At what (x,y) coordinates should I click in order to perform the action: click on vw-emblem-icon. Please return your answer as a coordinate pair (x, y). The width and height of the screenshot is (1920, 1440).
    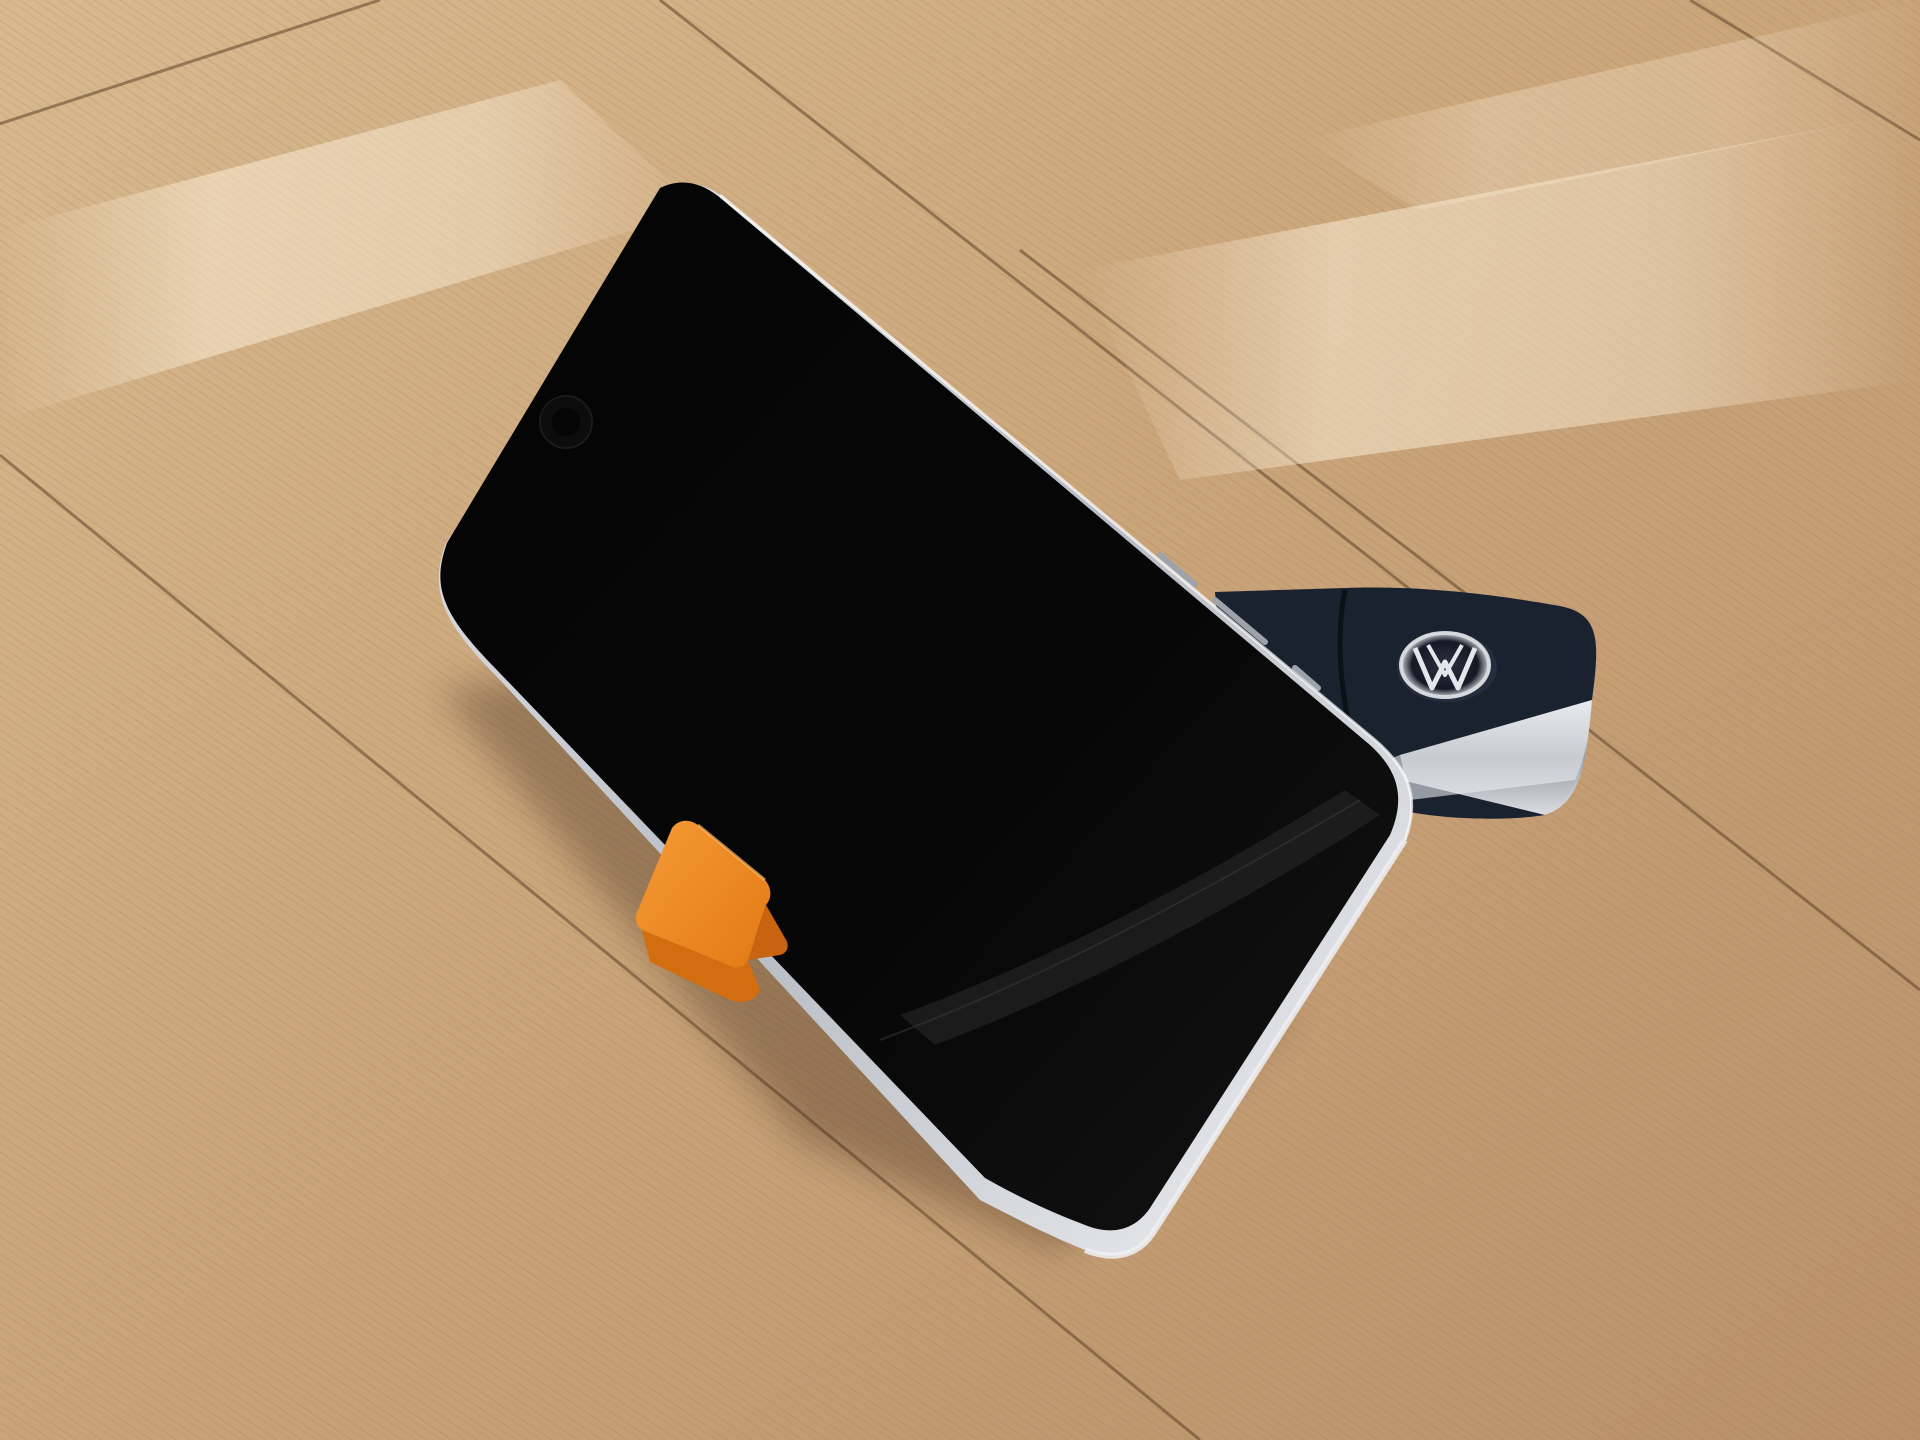
    Looking at the image, I should click on (1445, 665).